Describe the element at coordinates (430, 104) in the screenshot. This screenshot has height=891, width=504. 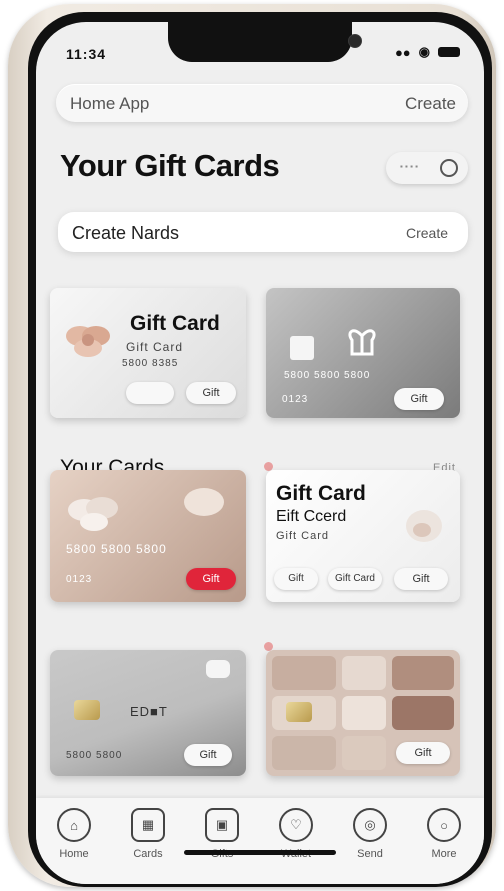
I see `create-button: Create` at that location.